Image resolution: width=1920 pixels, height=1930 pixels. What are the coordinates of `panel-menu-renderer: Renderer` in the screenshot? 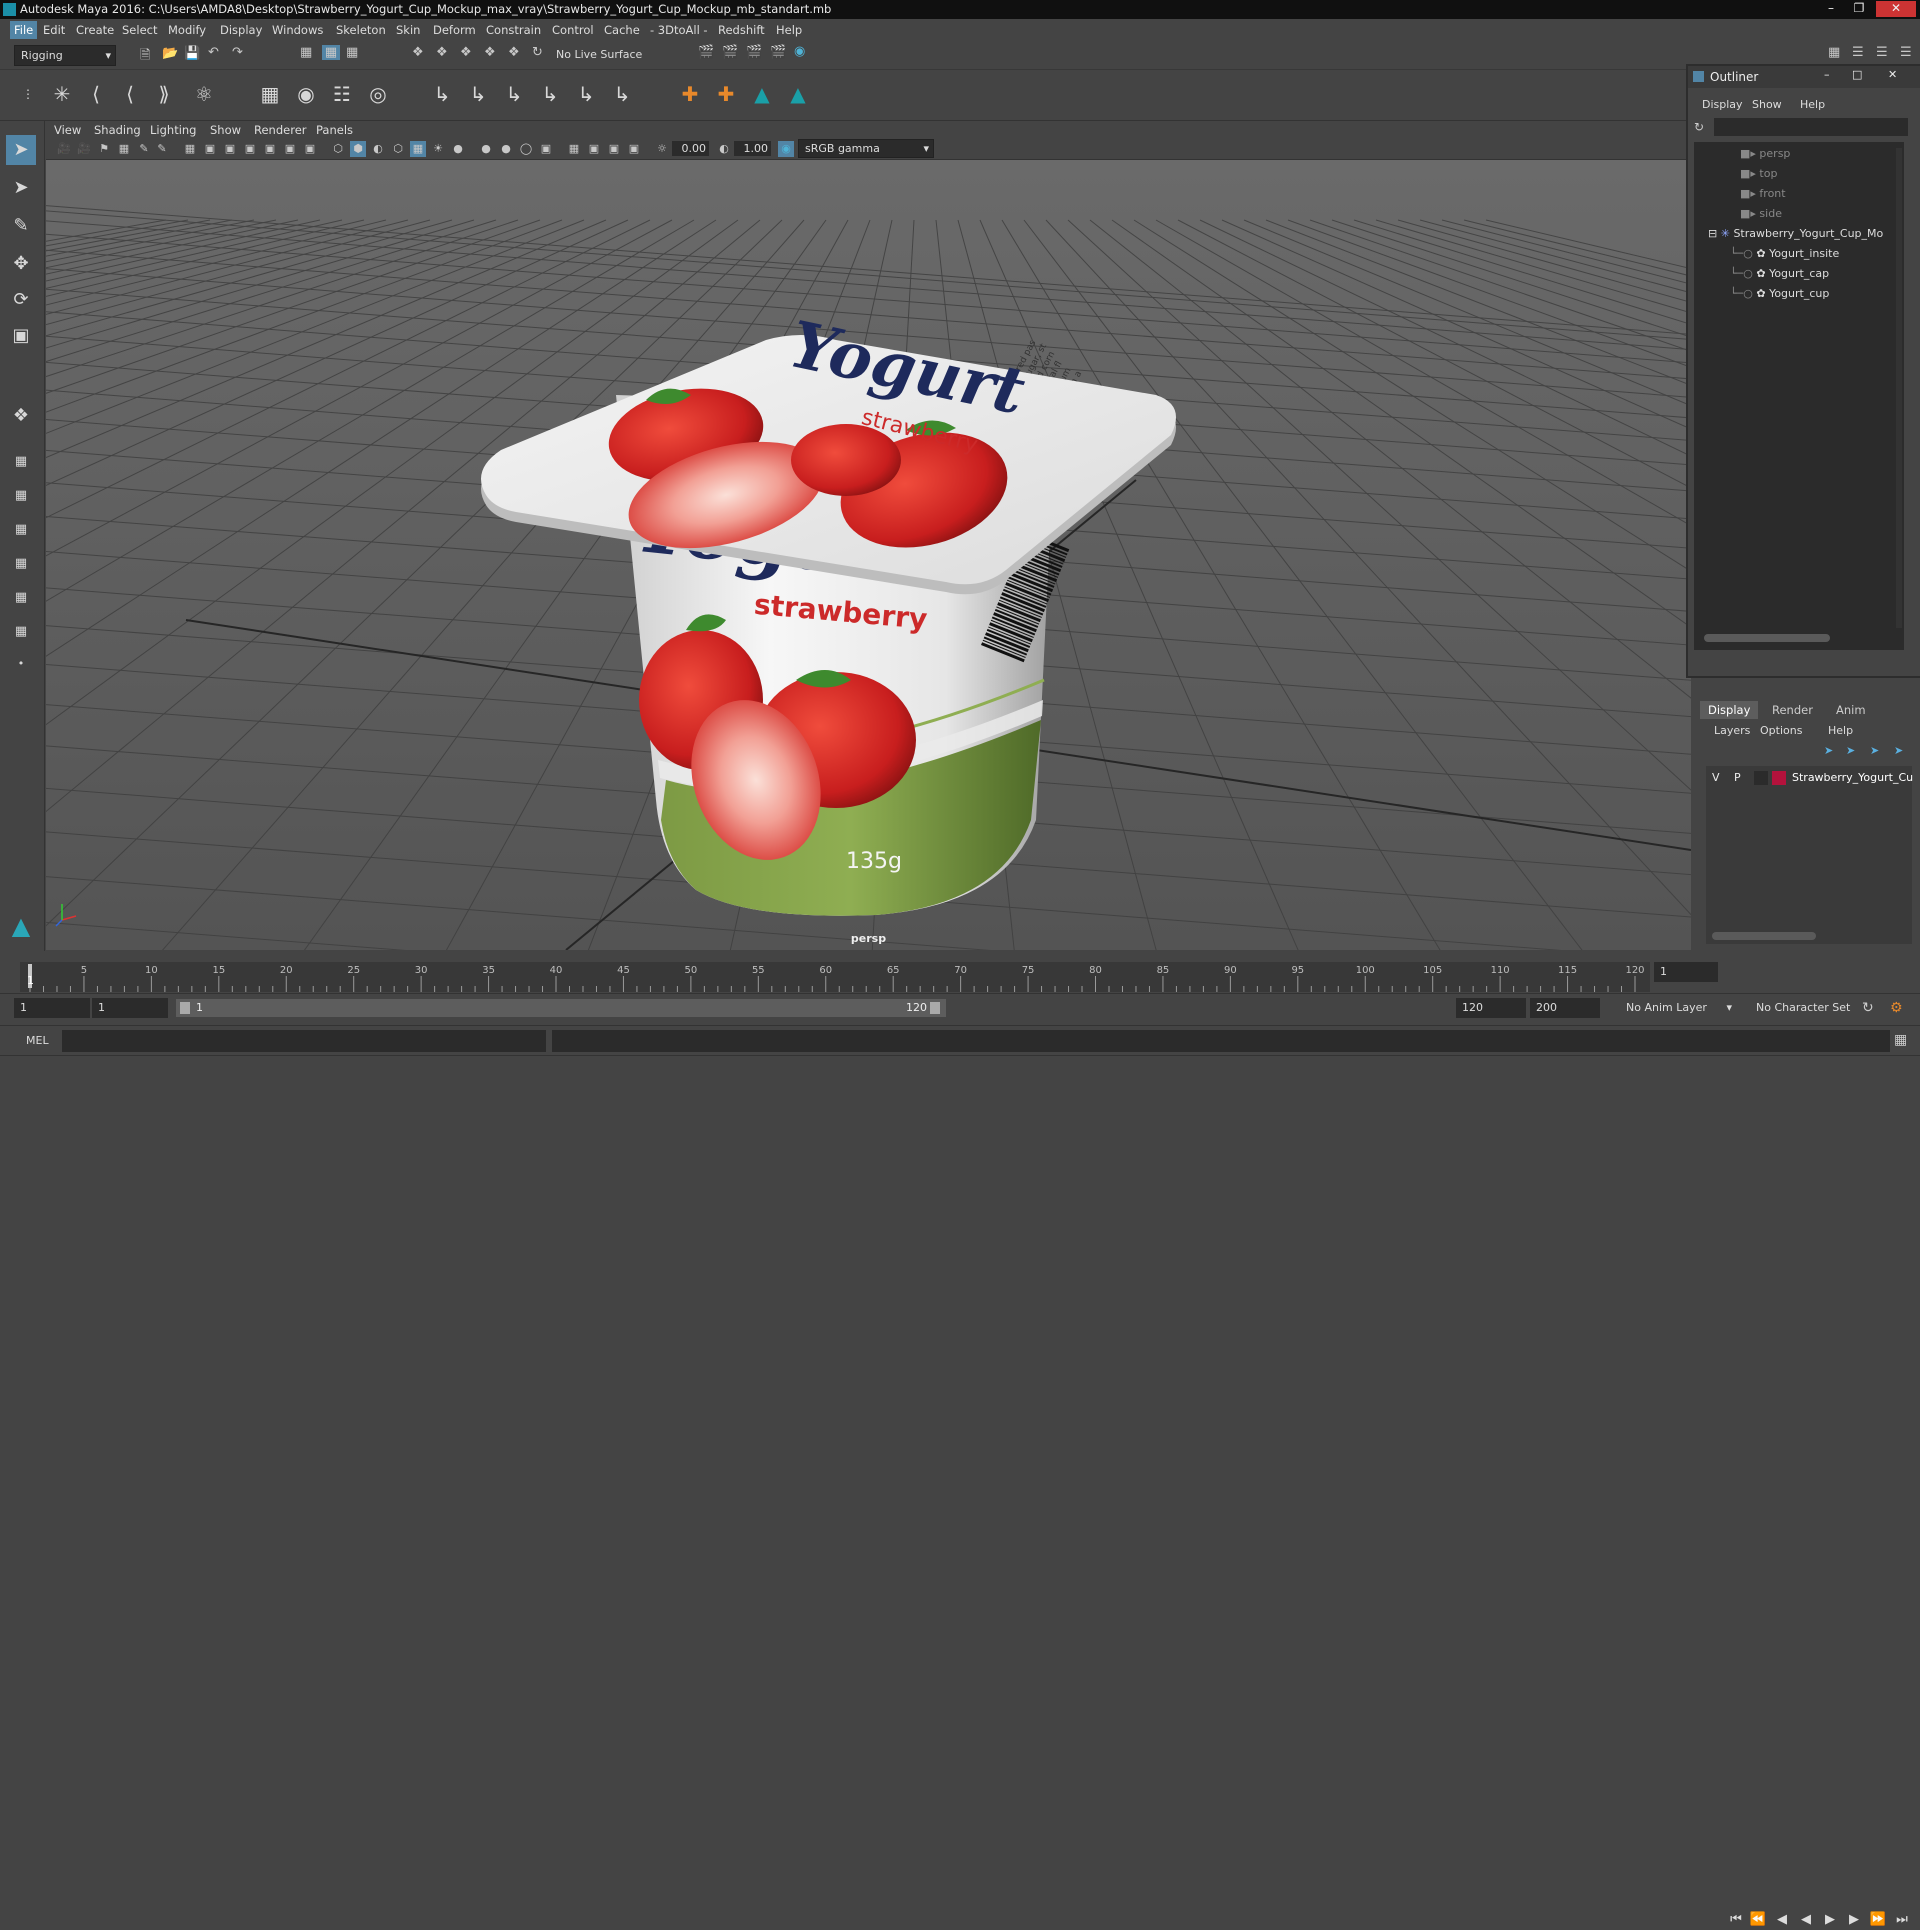 It's located at (280, 130).